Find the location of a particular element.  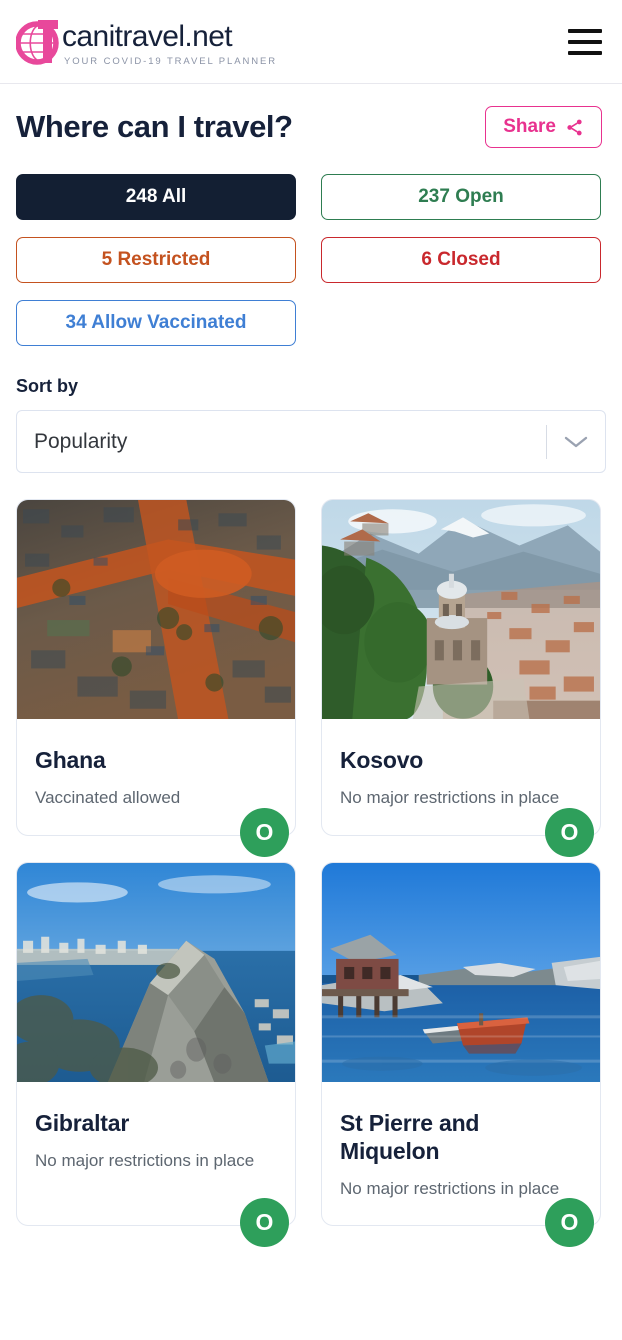

page-title: Where can I travel? is located at coordinates (154, 126).